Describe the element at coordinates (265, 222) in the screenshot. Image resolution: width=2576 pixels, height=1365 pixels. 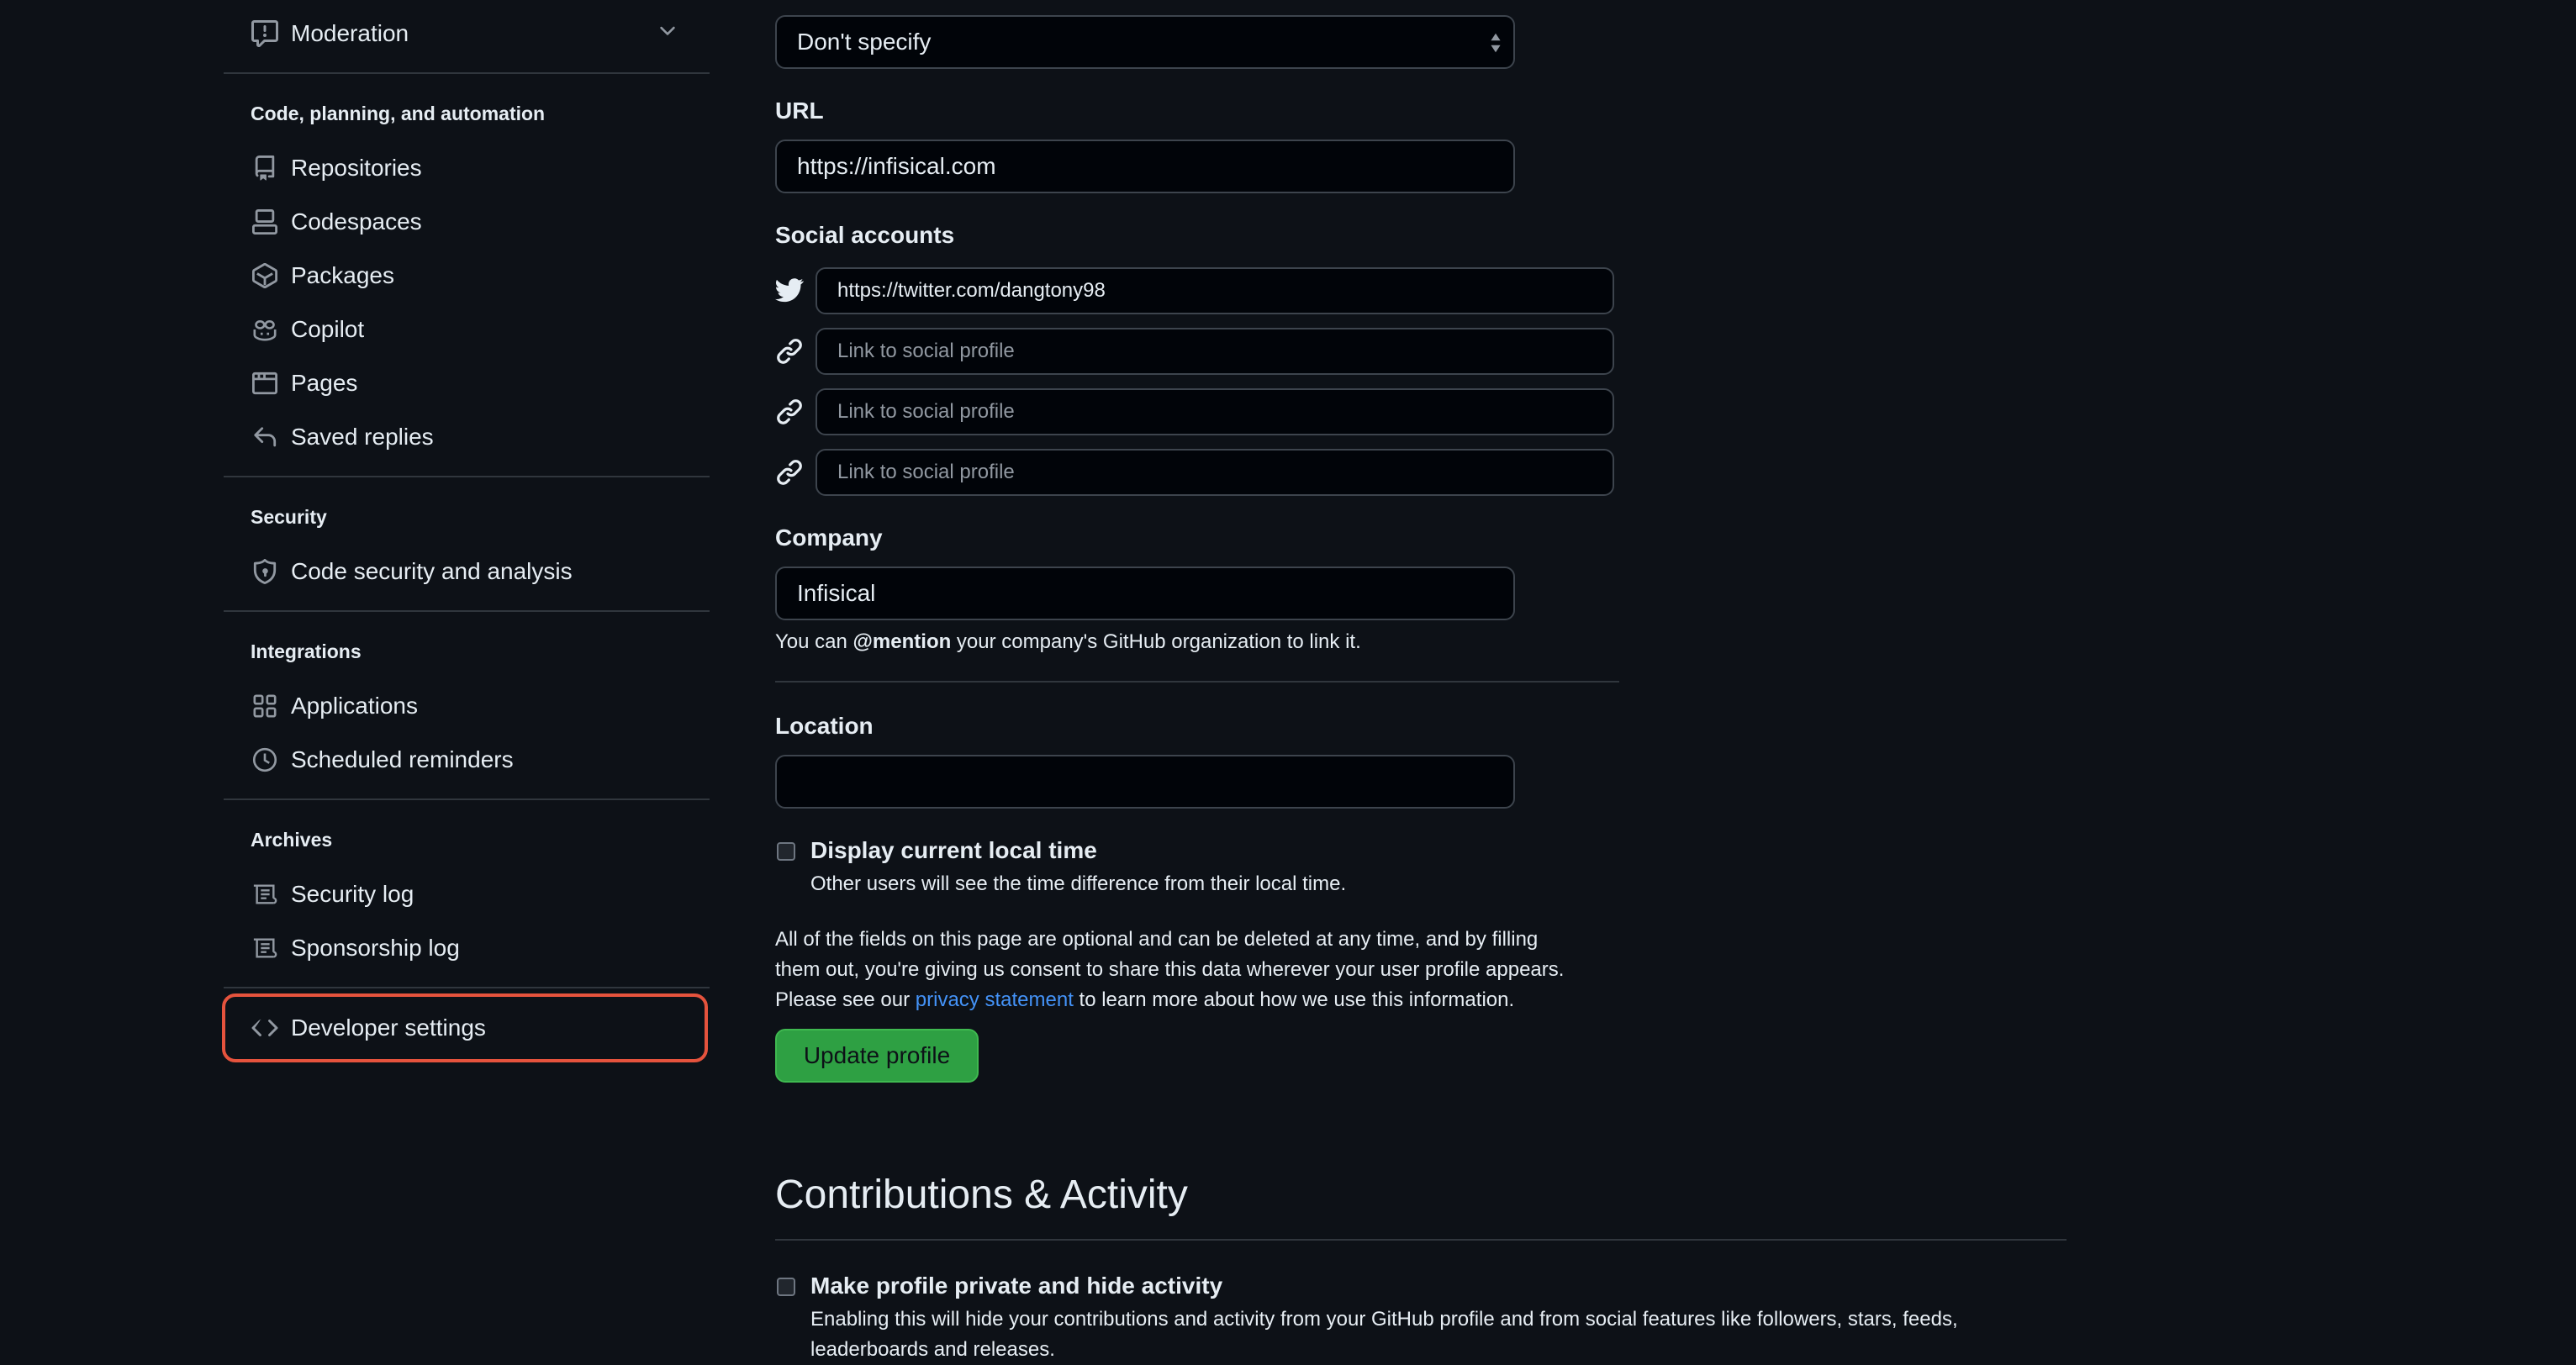
I see `codespaces-icon` at that location.